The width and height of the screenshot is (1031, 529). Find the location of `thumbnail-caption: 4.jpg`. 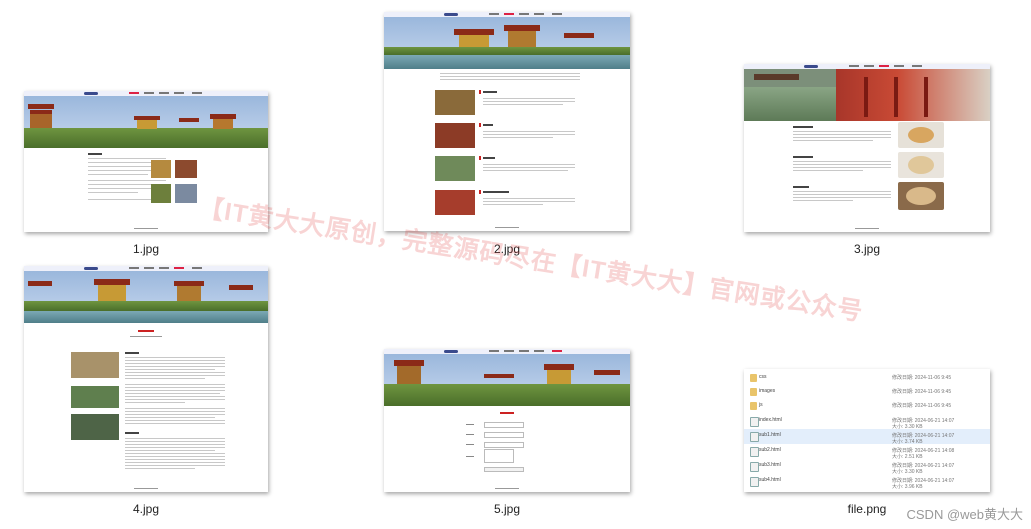

thumbnail-caption: 4.jpg is located at coordinates (146, 509).